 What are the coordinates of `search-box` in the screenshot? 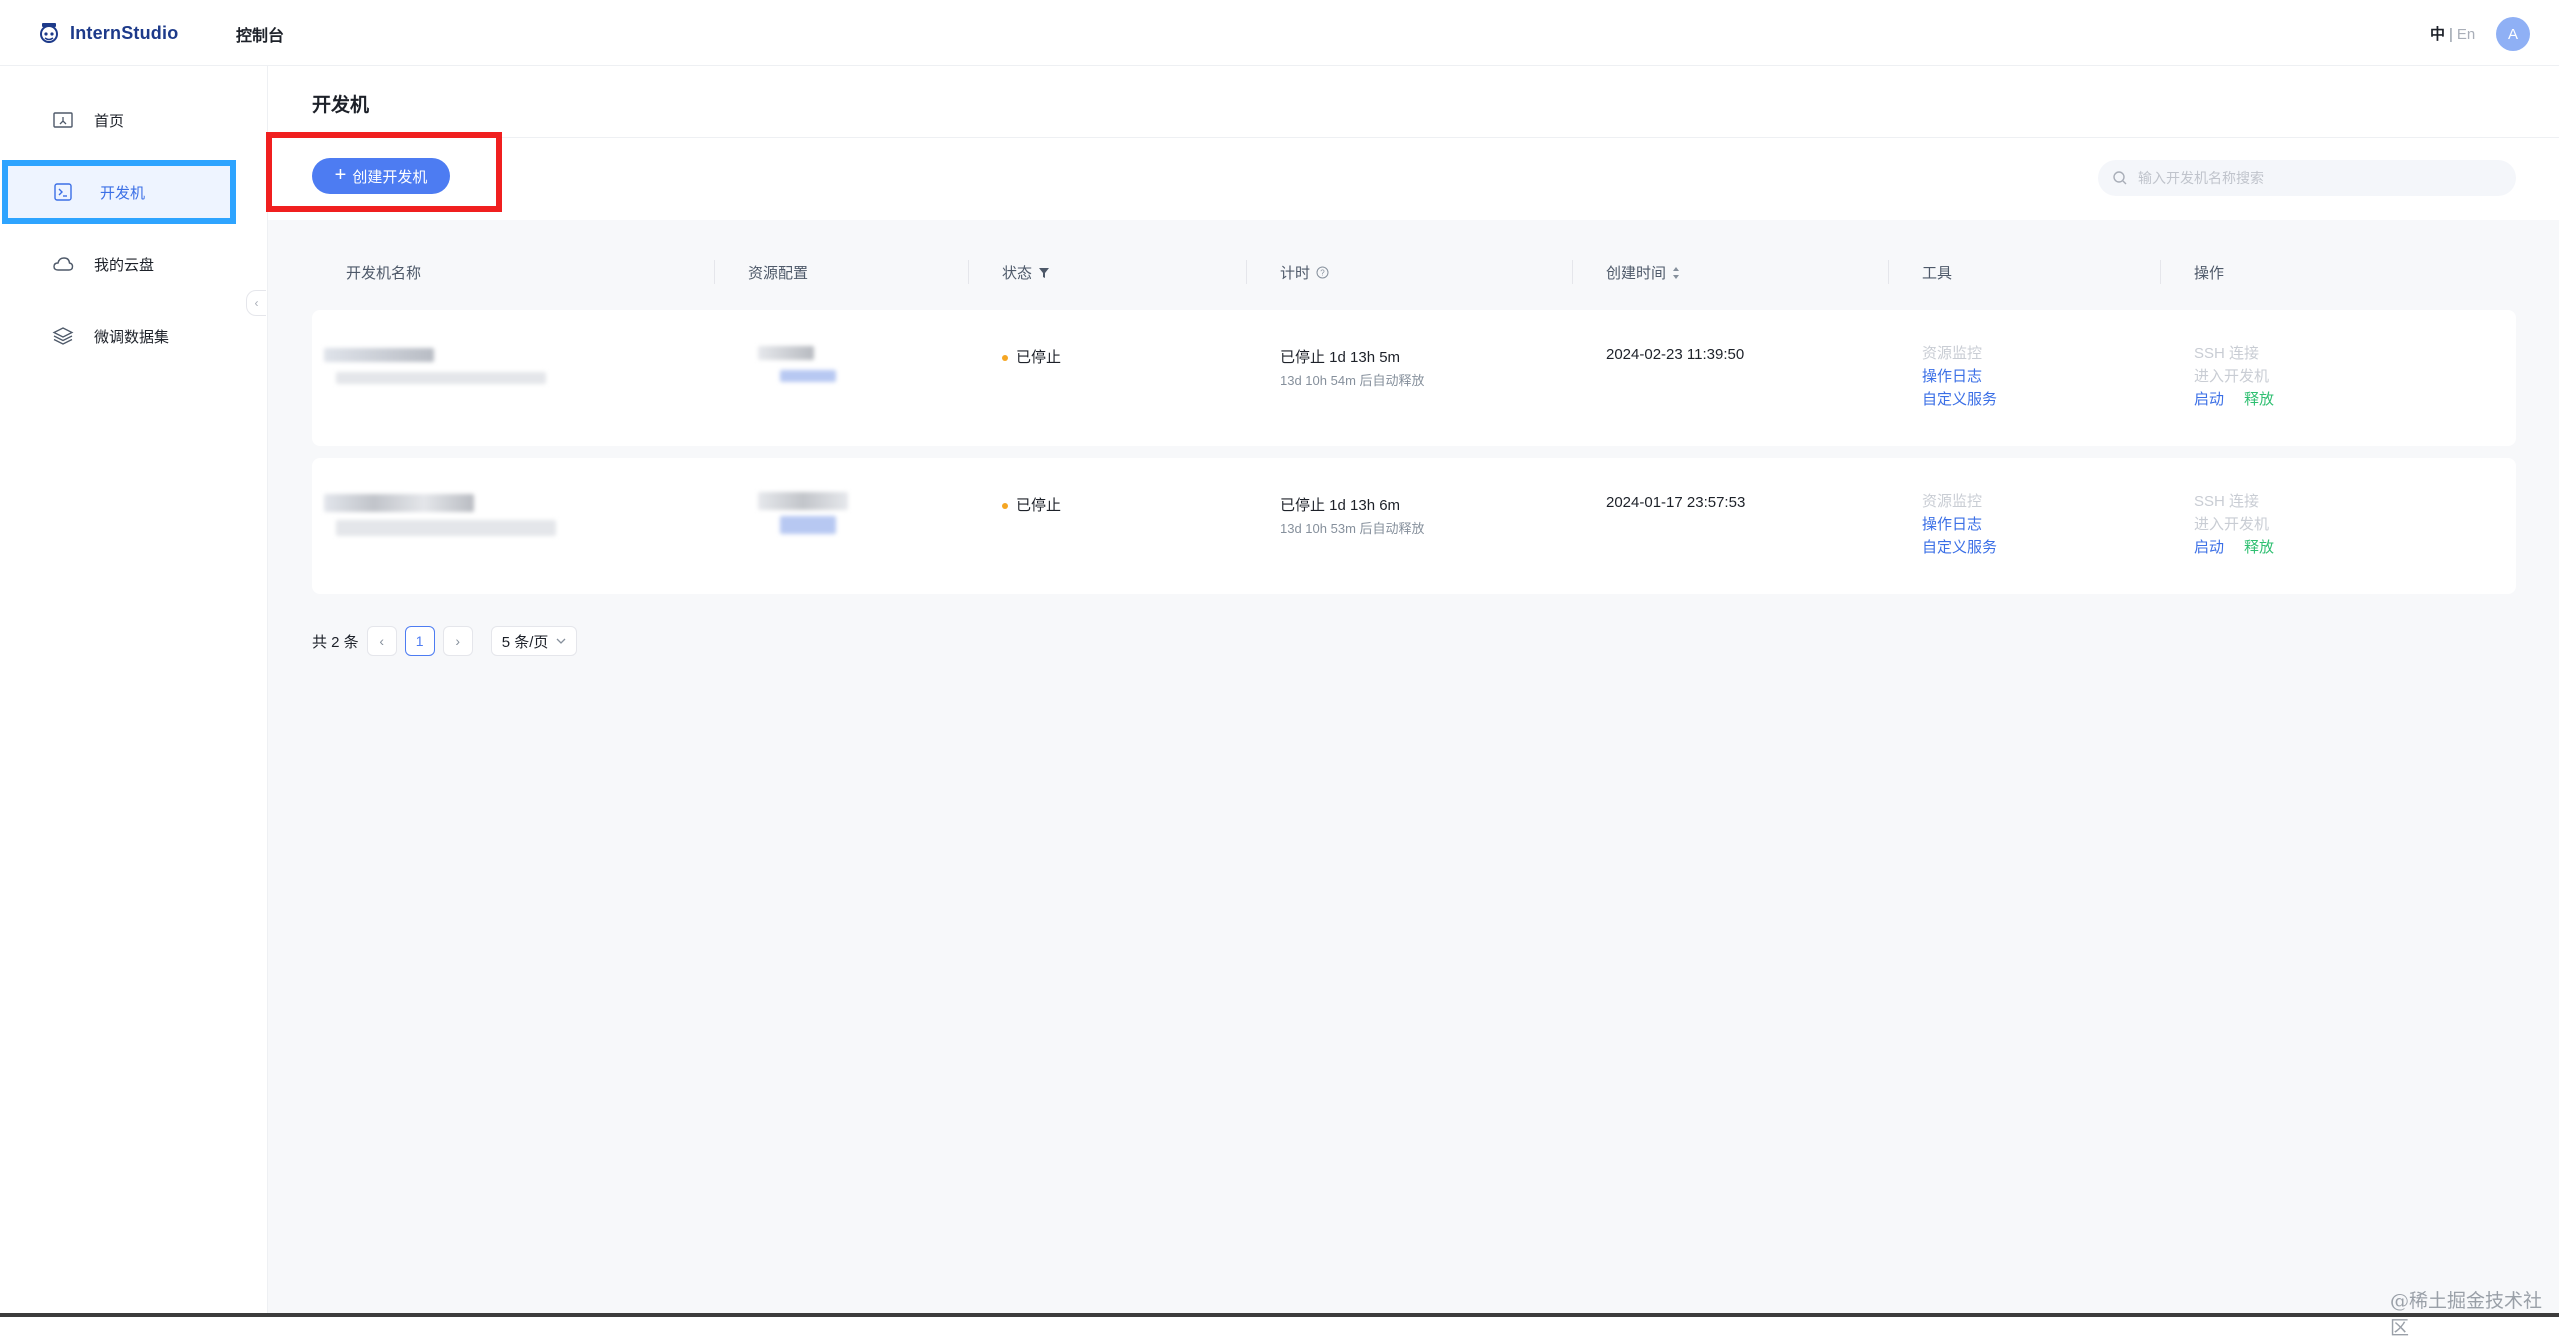 It's located at (2307, 178).